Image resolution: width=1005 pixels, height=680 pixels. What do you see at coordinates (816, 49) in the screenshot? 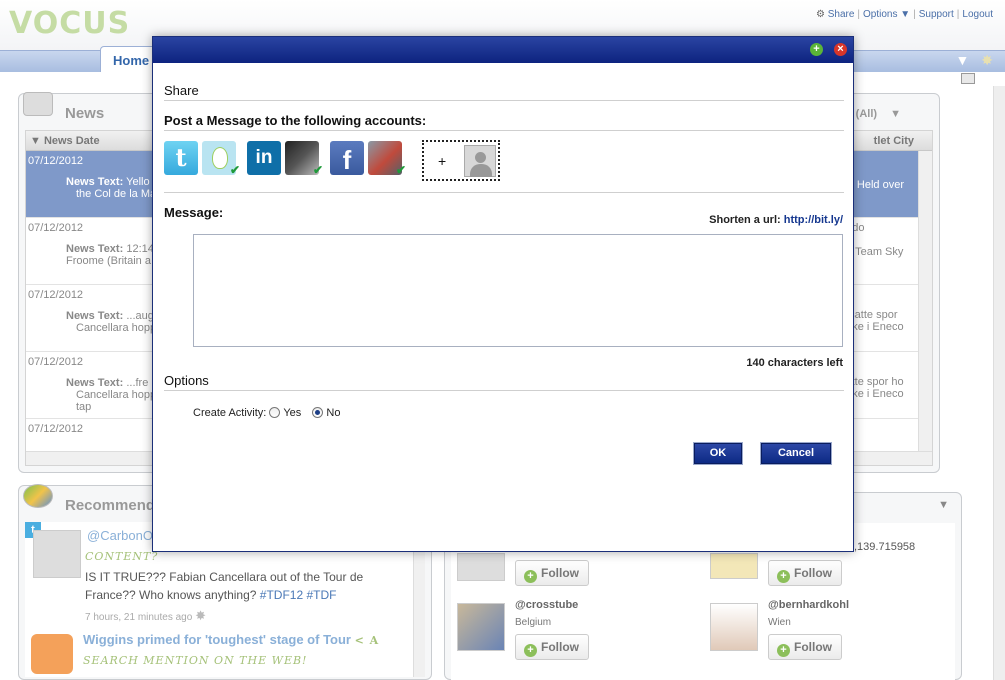
I see `add-icon: +` at bounding box center [816, 49].